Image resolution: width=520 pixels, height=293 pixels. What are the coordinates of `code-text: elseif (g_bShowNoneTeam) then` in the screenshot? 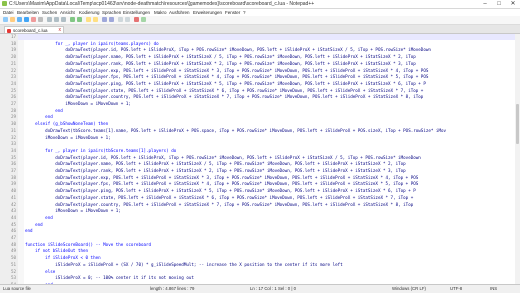 It's located at (66, 124).